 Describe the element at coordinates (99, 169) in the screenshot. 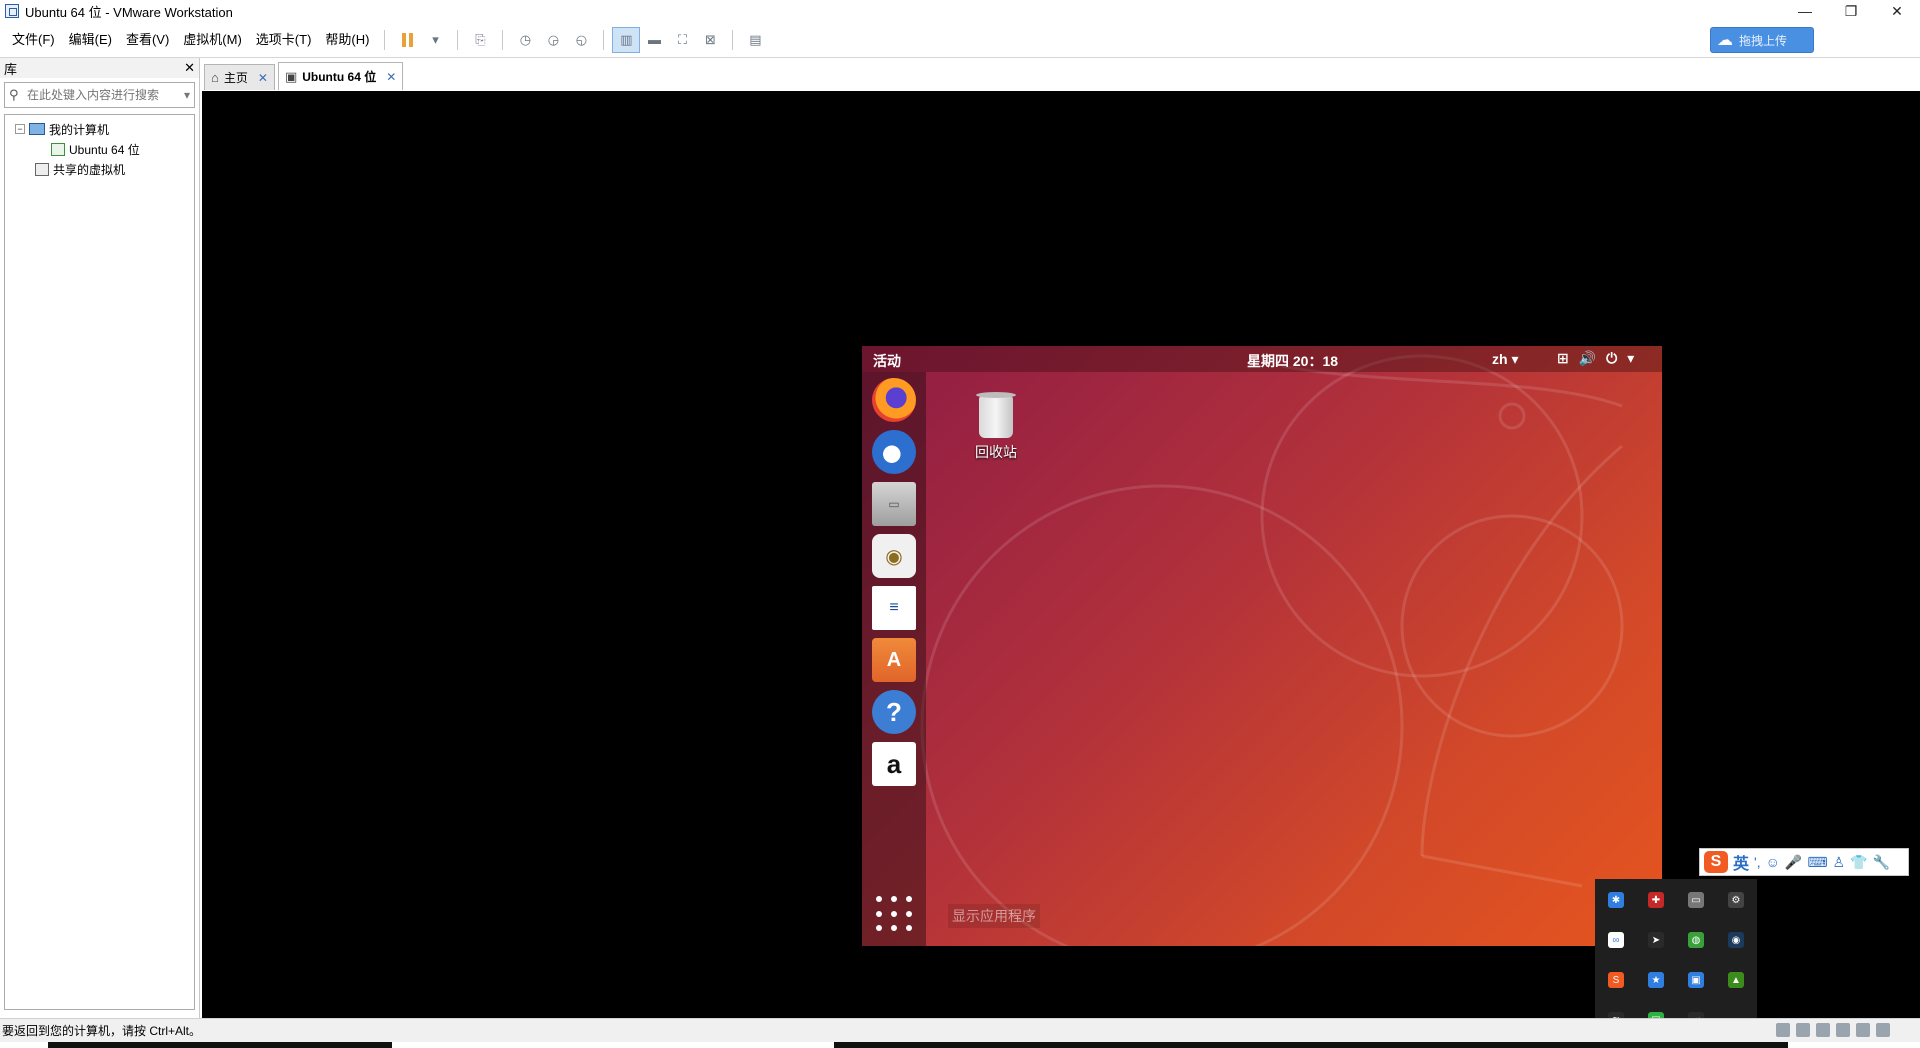

I see `tree-item-shared-vms: 共享的虚拟机` at that location.